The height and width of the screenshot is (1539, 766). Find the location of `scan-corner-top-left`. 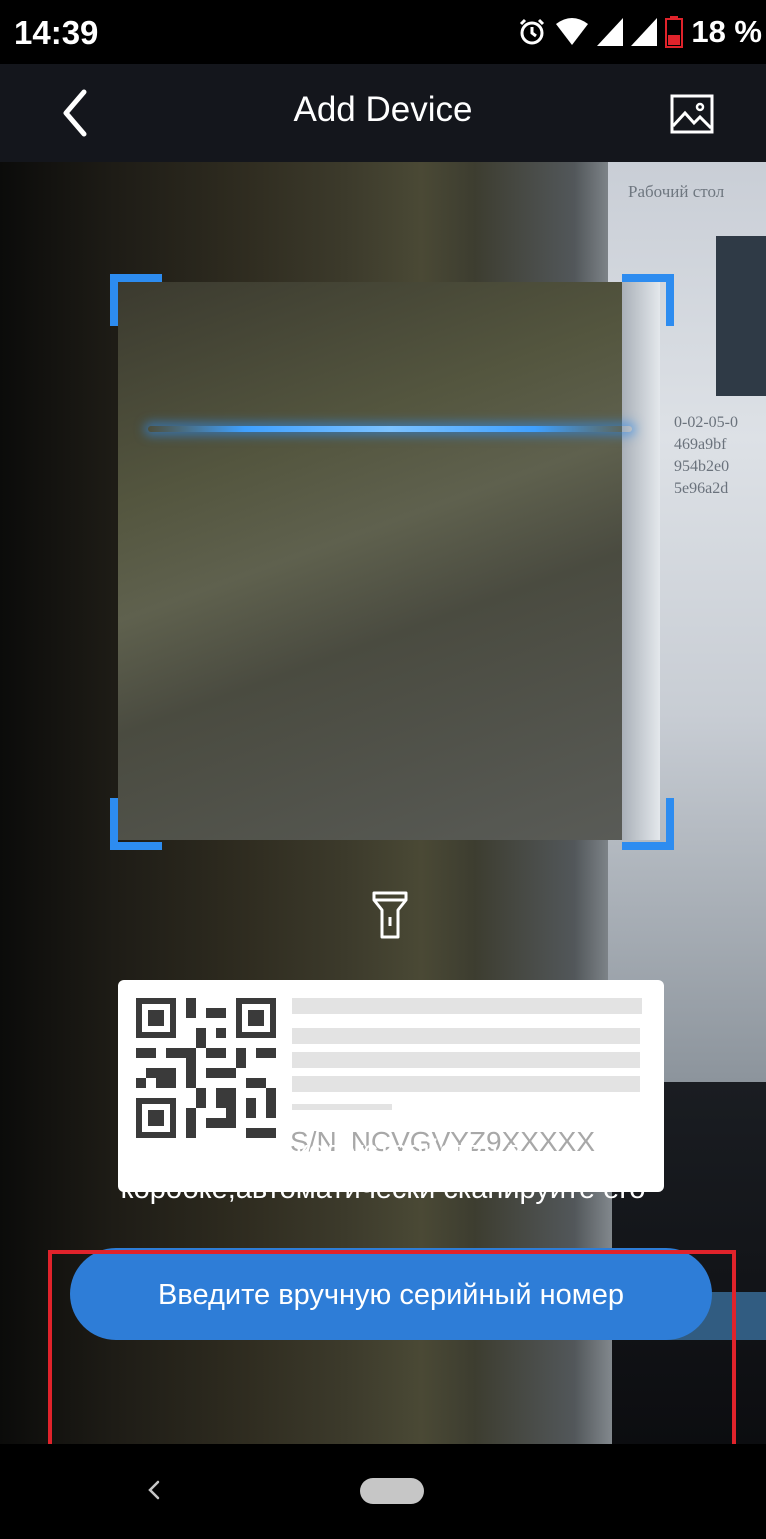

scan-corner-top-left is located at coordinates (136, 300).